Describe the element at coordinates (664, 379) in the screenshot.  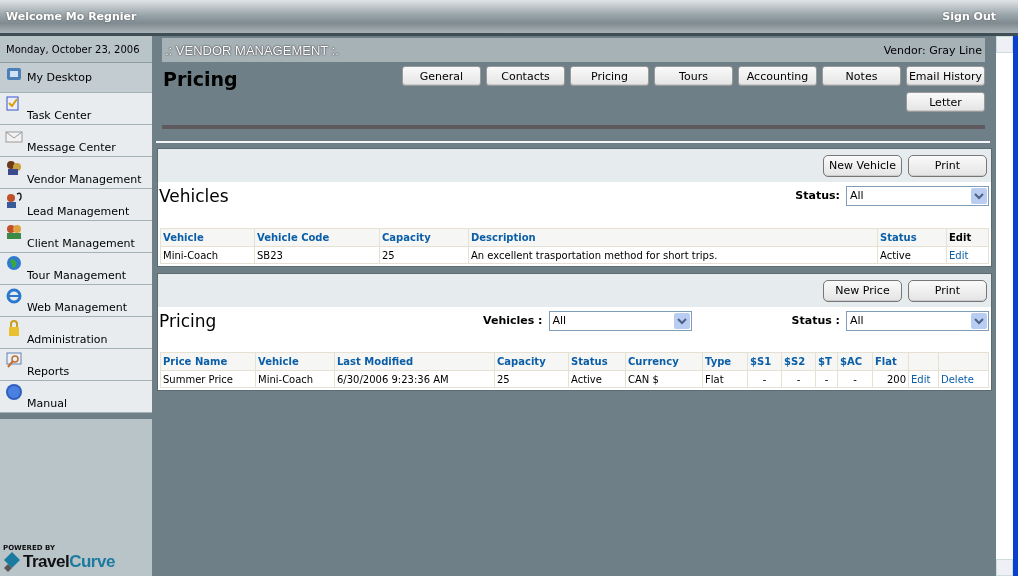
I see `table-cell: CAN $` at that location.